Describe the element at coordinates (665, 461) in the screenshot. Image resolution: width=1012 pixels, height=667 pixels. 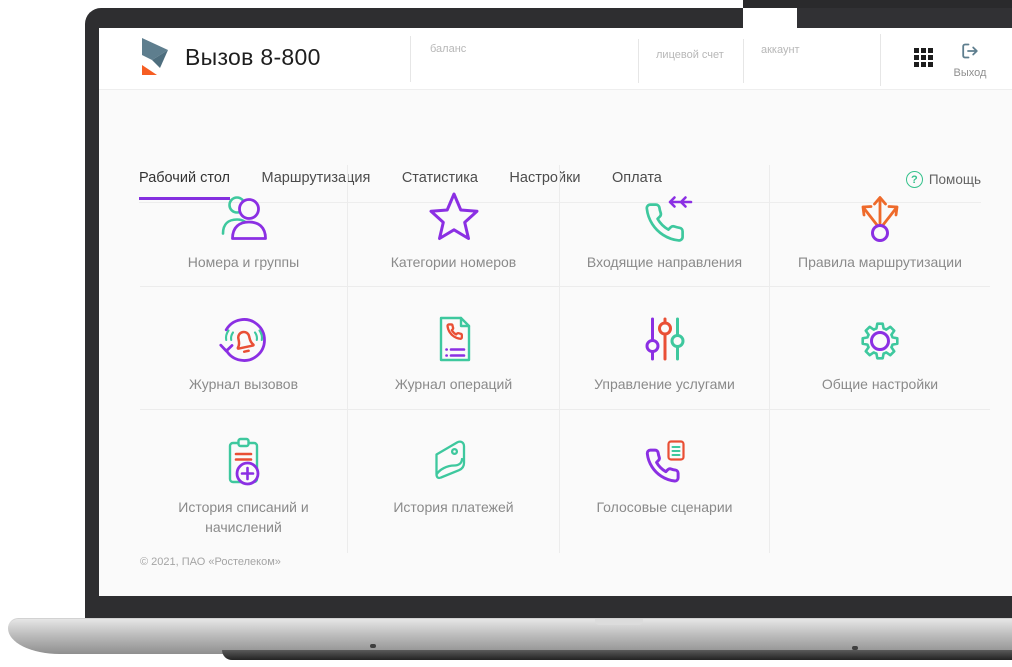
I see `voice-scripts-icon` at that location.